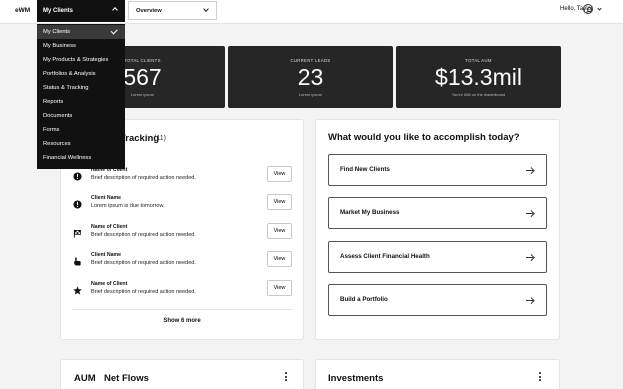 The height and width of the screenshot is (389, 623). I want to click on menu-item-financial-wellness: Financial Wellness, so click(81, 158).